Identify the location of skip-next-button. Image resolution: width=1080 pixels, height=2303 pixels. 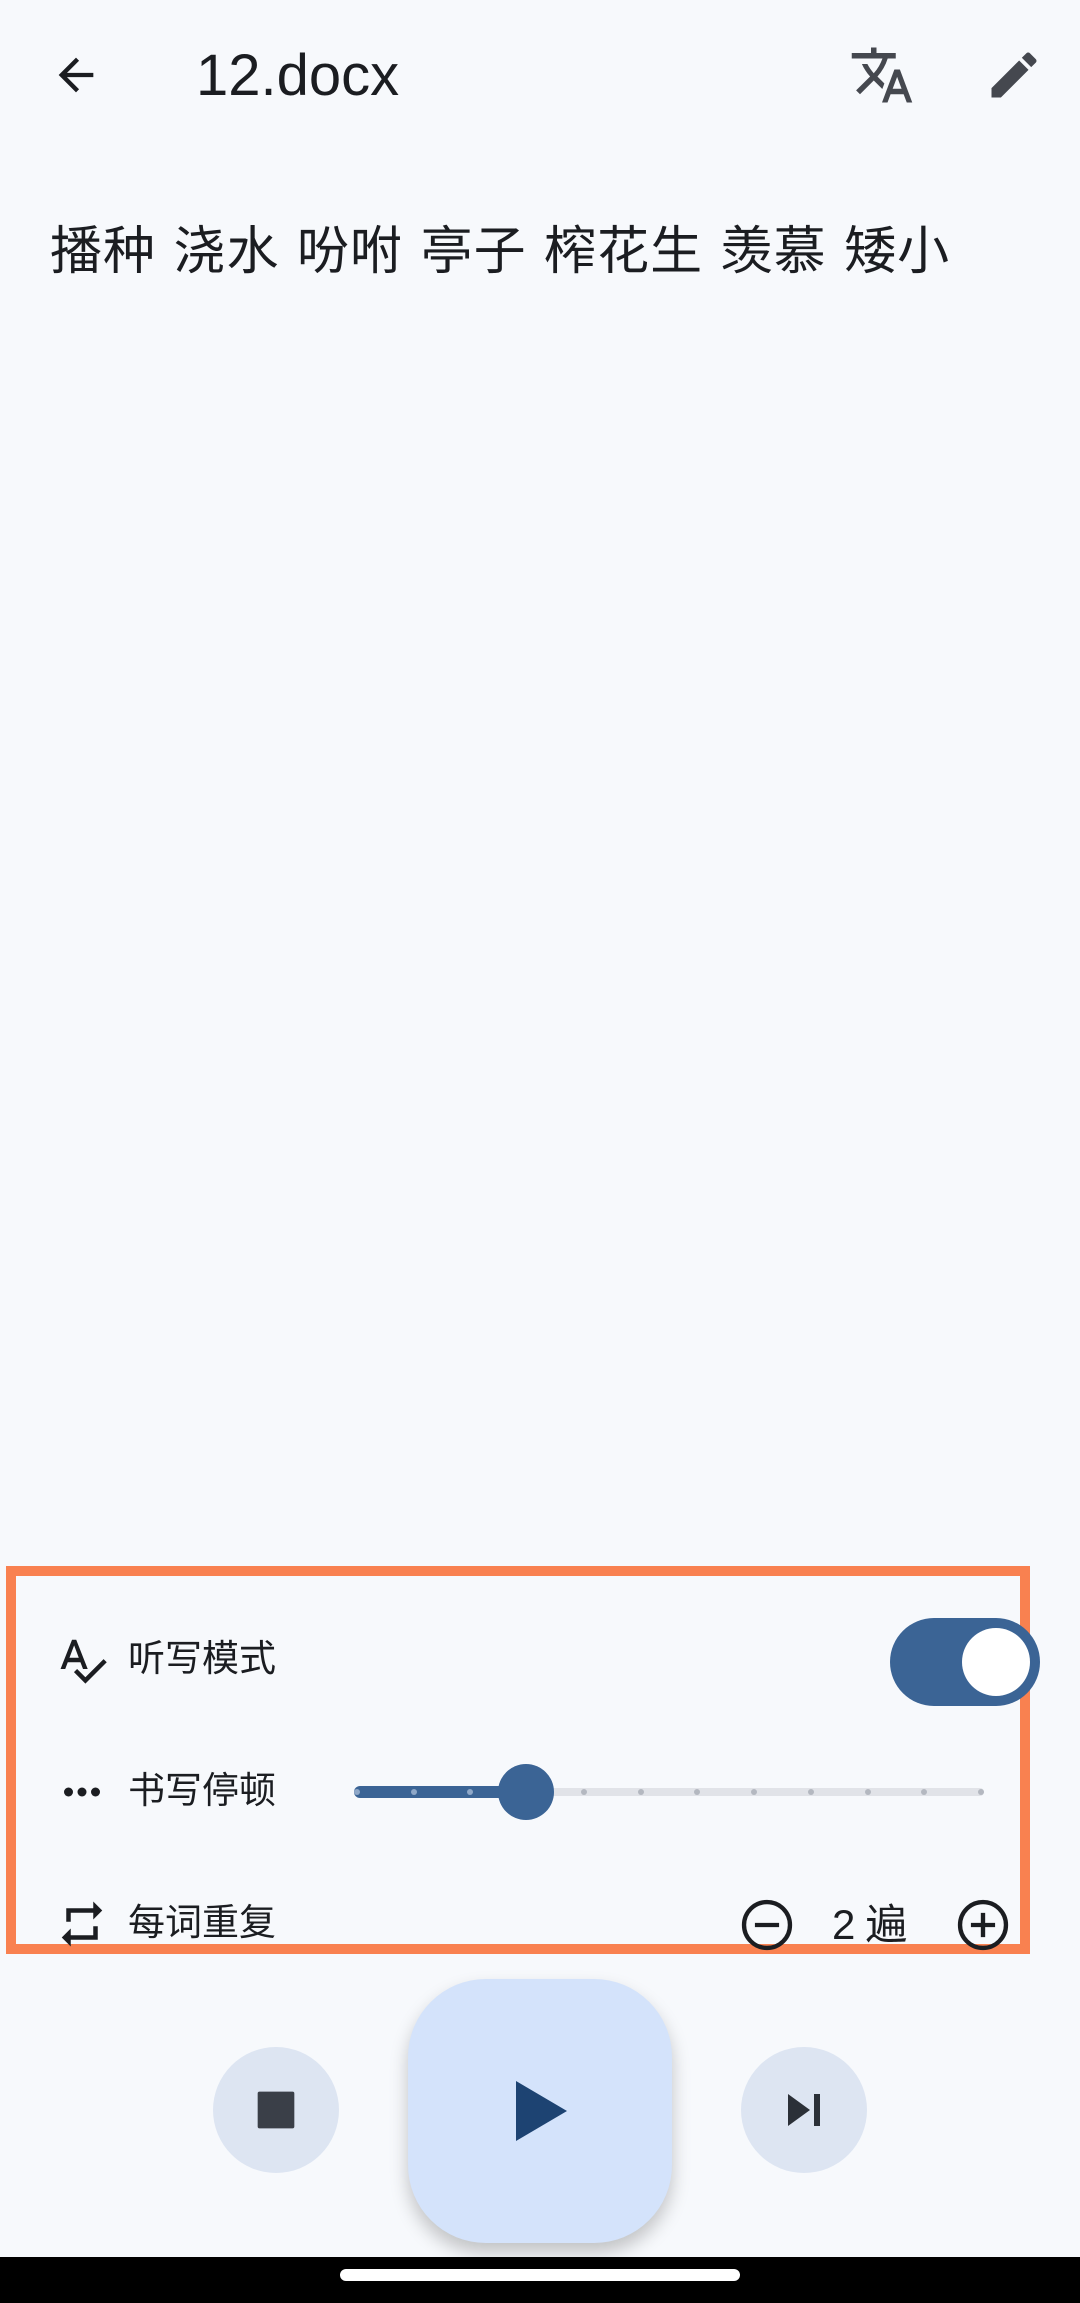
(804, 2110).